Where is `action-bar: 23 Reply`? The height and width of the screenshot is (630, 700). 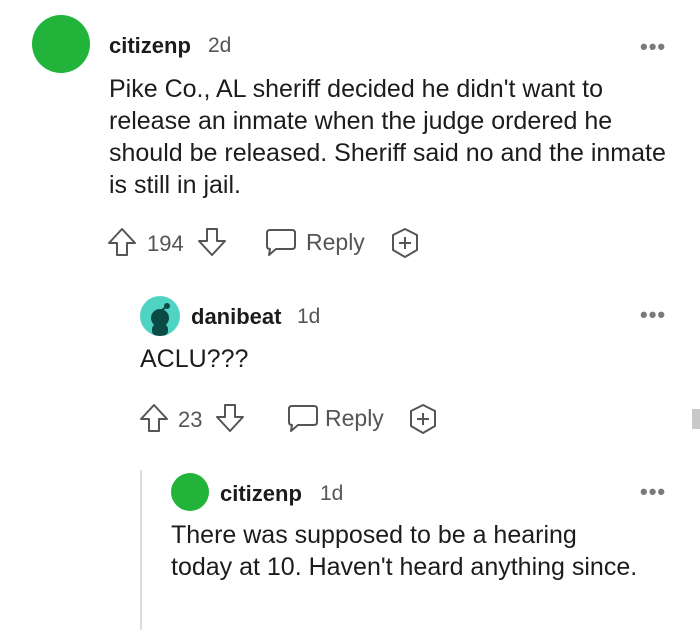 action-bar: 23 Reply is located at coordinates (293, 418).